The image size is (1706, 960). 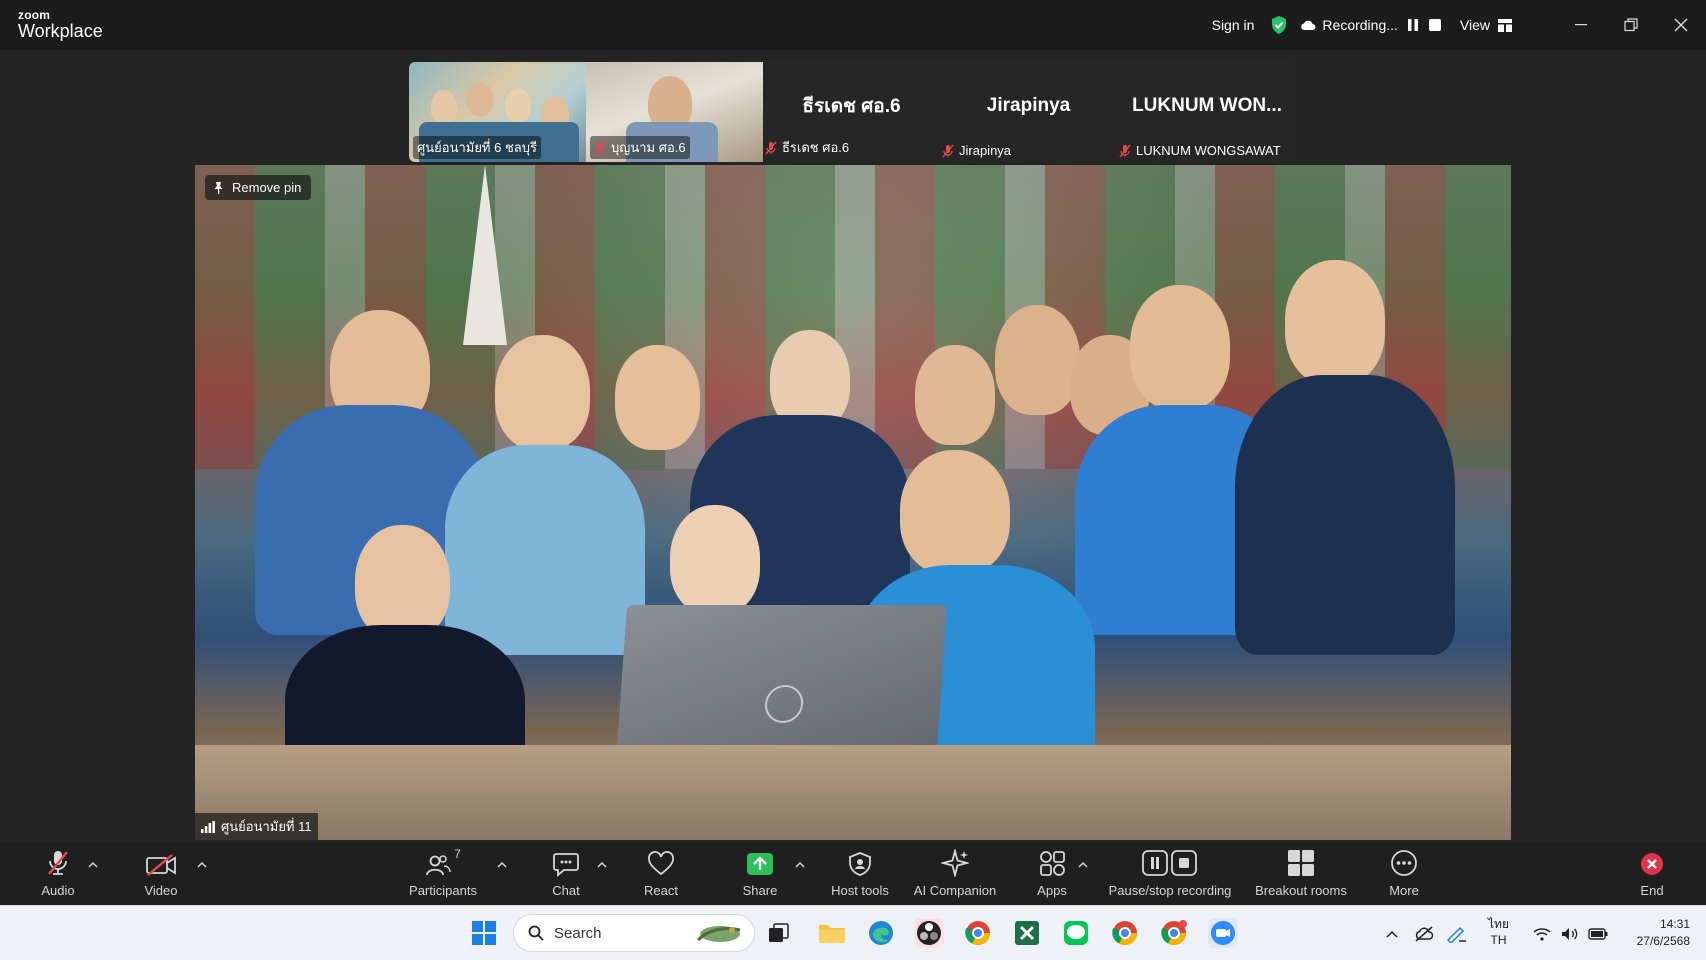 I want to click on breakout-rooms-button: Breakout rooms, so click(x=1301, y=874).